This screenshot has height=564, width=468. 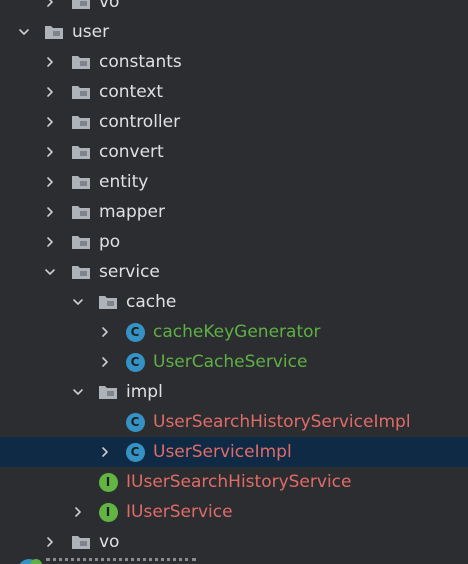 I want to click on tree-item-label: cacheKeyGenerator, so click(x=237, y=332).